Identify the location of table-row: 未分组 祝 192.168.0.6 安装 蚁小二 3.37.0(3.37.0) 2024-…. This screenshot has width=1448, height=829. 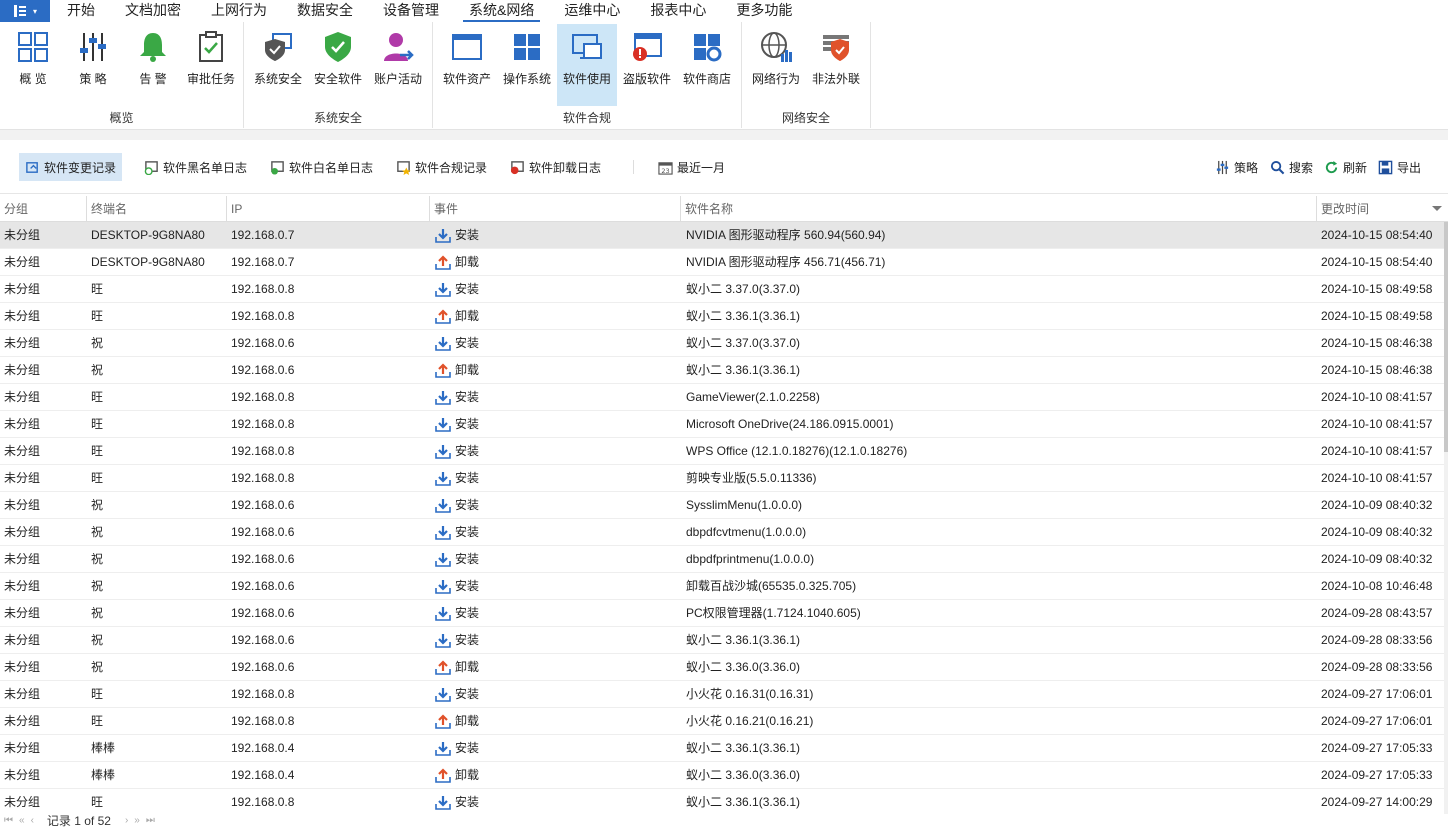
(722, 343).